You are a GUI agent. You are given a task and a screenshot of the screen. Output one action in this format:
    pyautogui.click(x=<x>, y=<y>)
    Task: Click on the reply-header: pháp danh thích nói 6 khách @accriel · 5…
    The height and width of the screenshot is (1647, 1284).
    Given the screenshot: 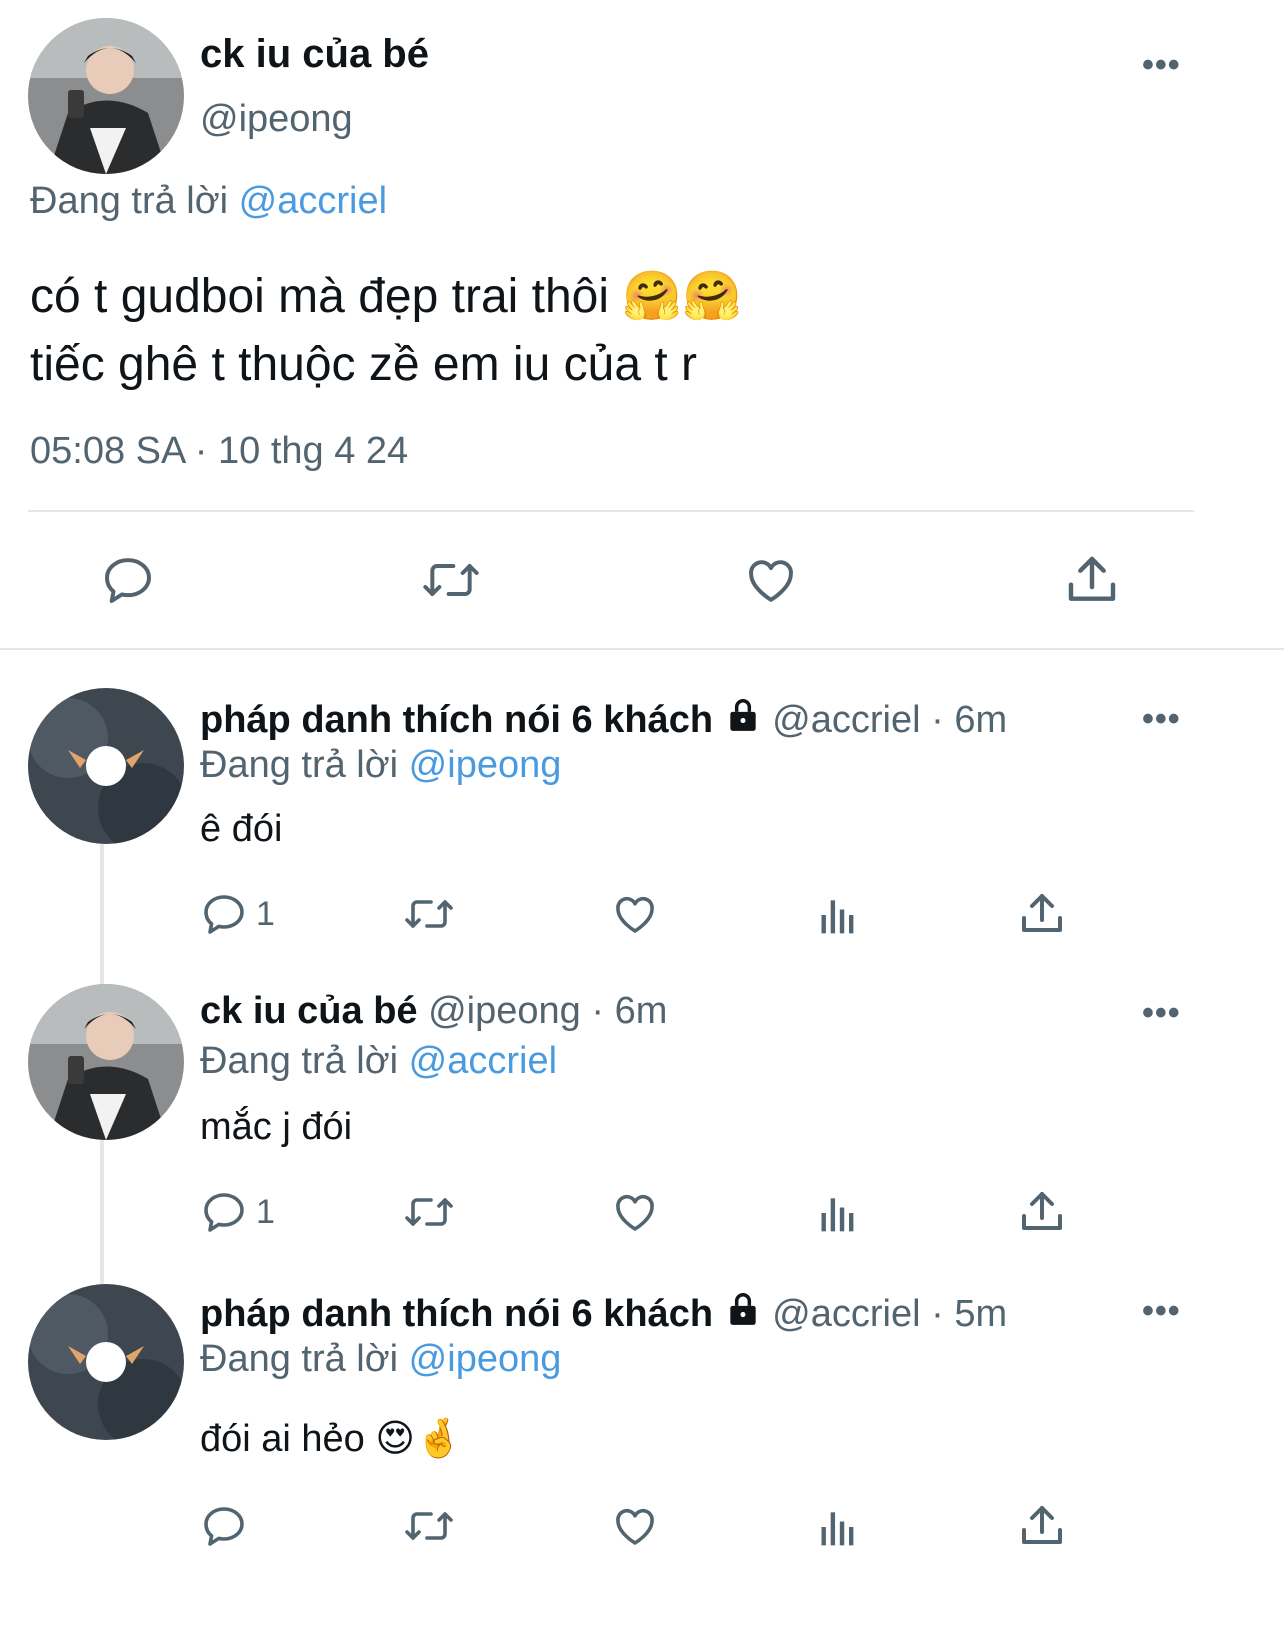 What is the action you would take?
    pyautogui.click(x=603, y=1314)
    